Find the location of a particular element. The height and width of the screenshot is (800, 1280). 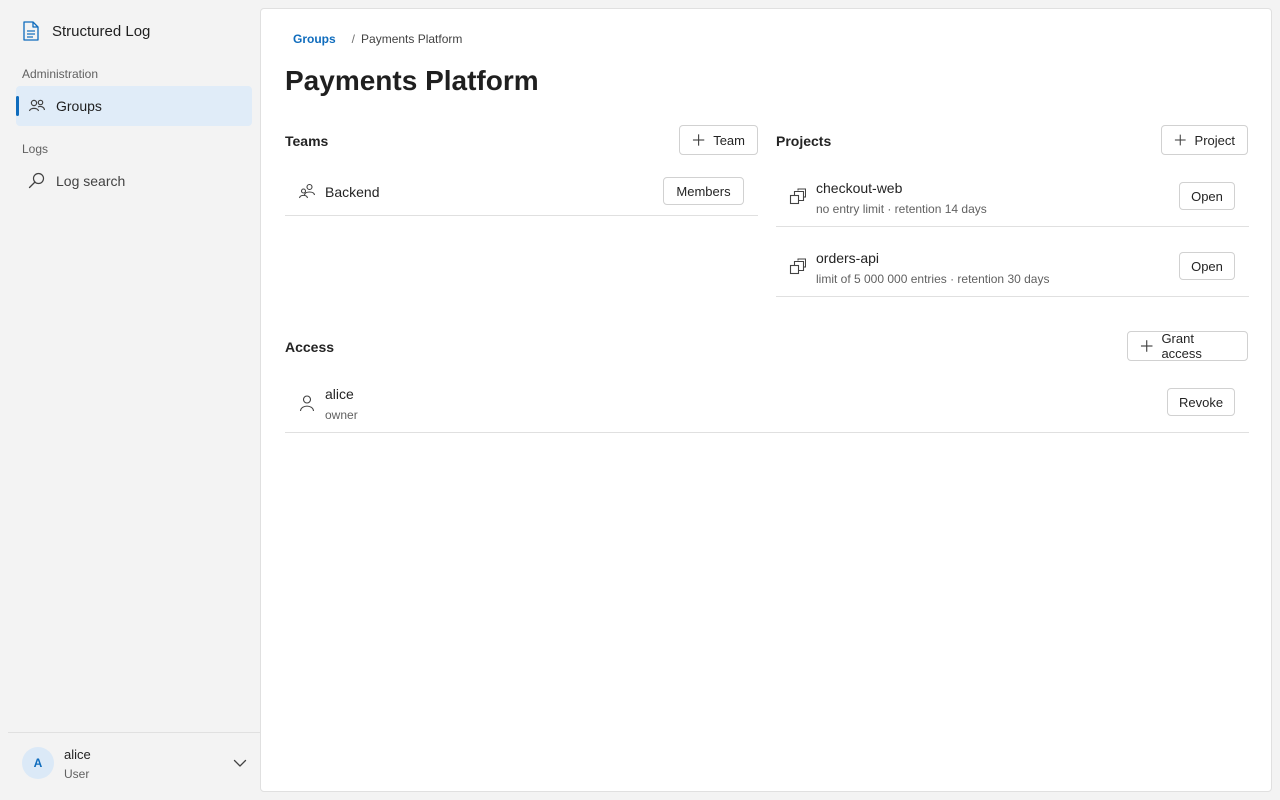

grant-access-label: Grant access is located at coordinates (1181, 346).